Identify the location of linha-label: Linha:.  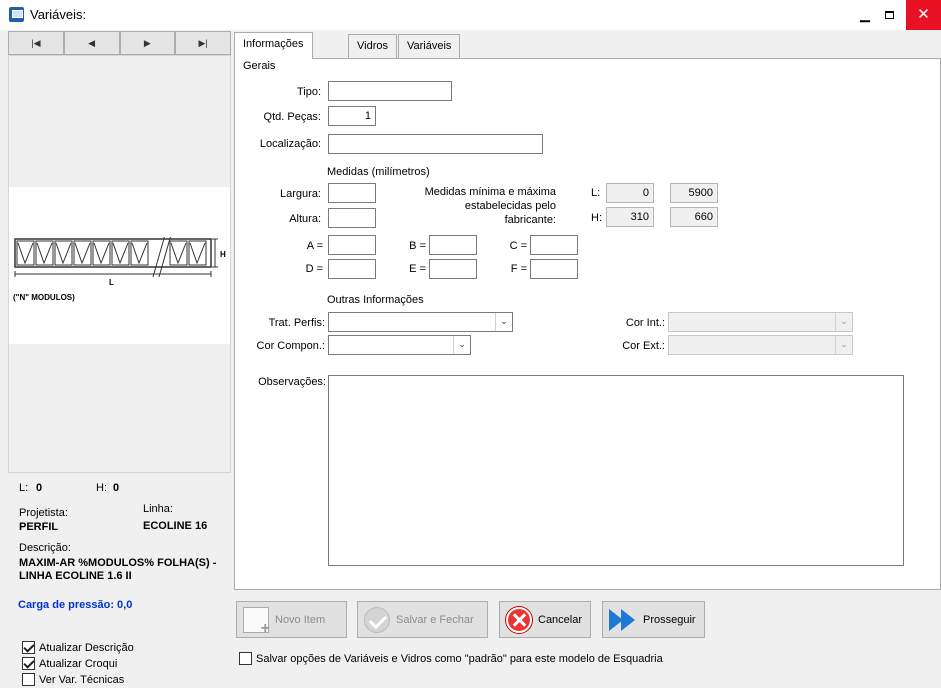
(158, 509).